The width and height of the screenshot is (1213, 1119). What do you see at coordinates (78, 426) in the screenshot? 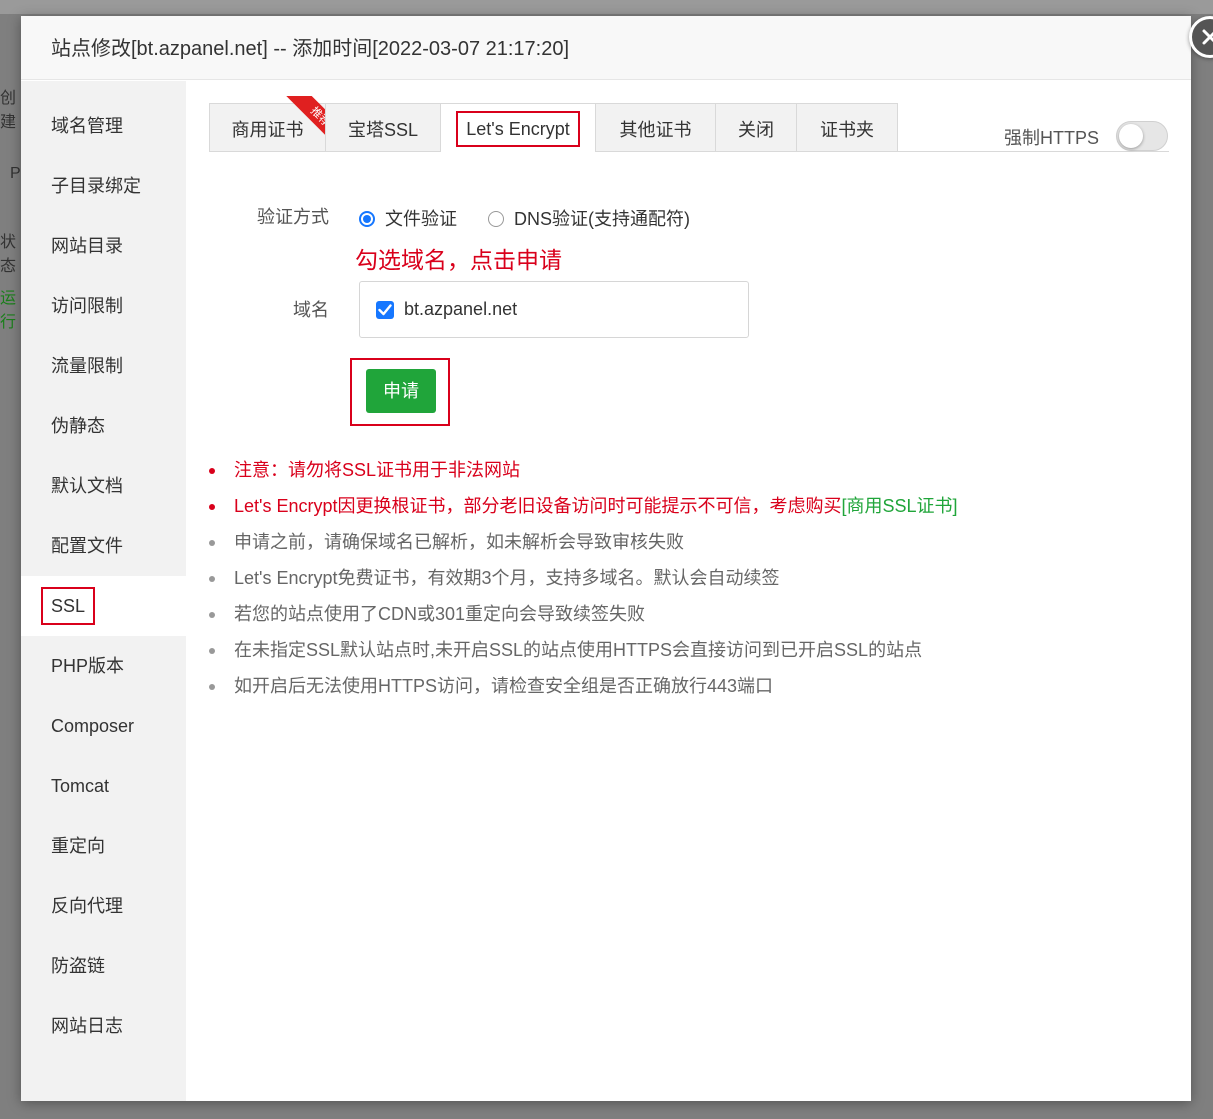
I see `sidebar-item-label: 伪静态` at bounding box center [78, 426].